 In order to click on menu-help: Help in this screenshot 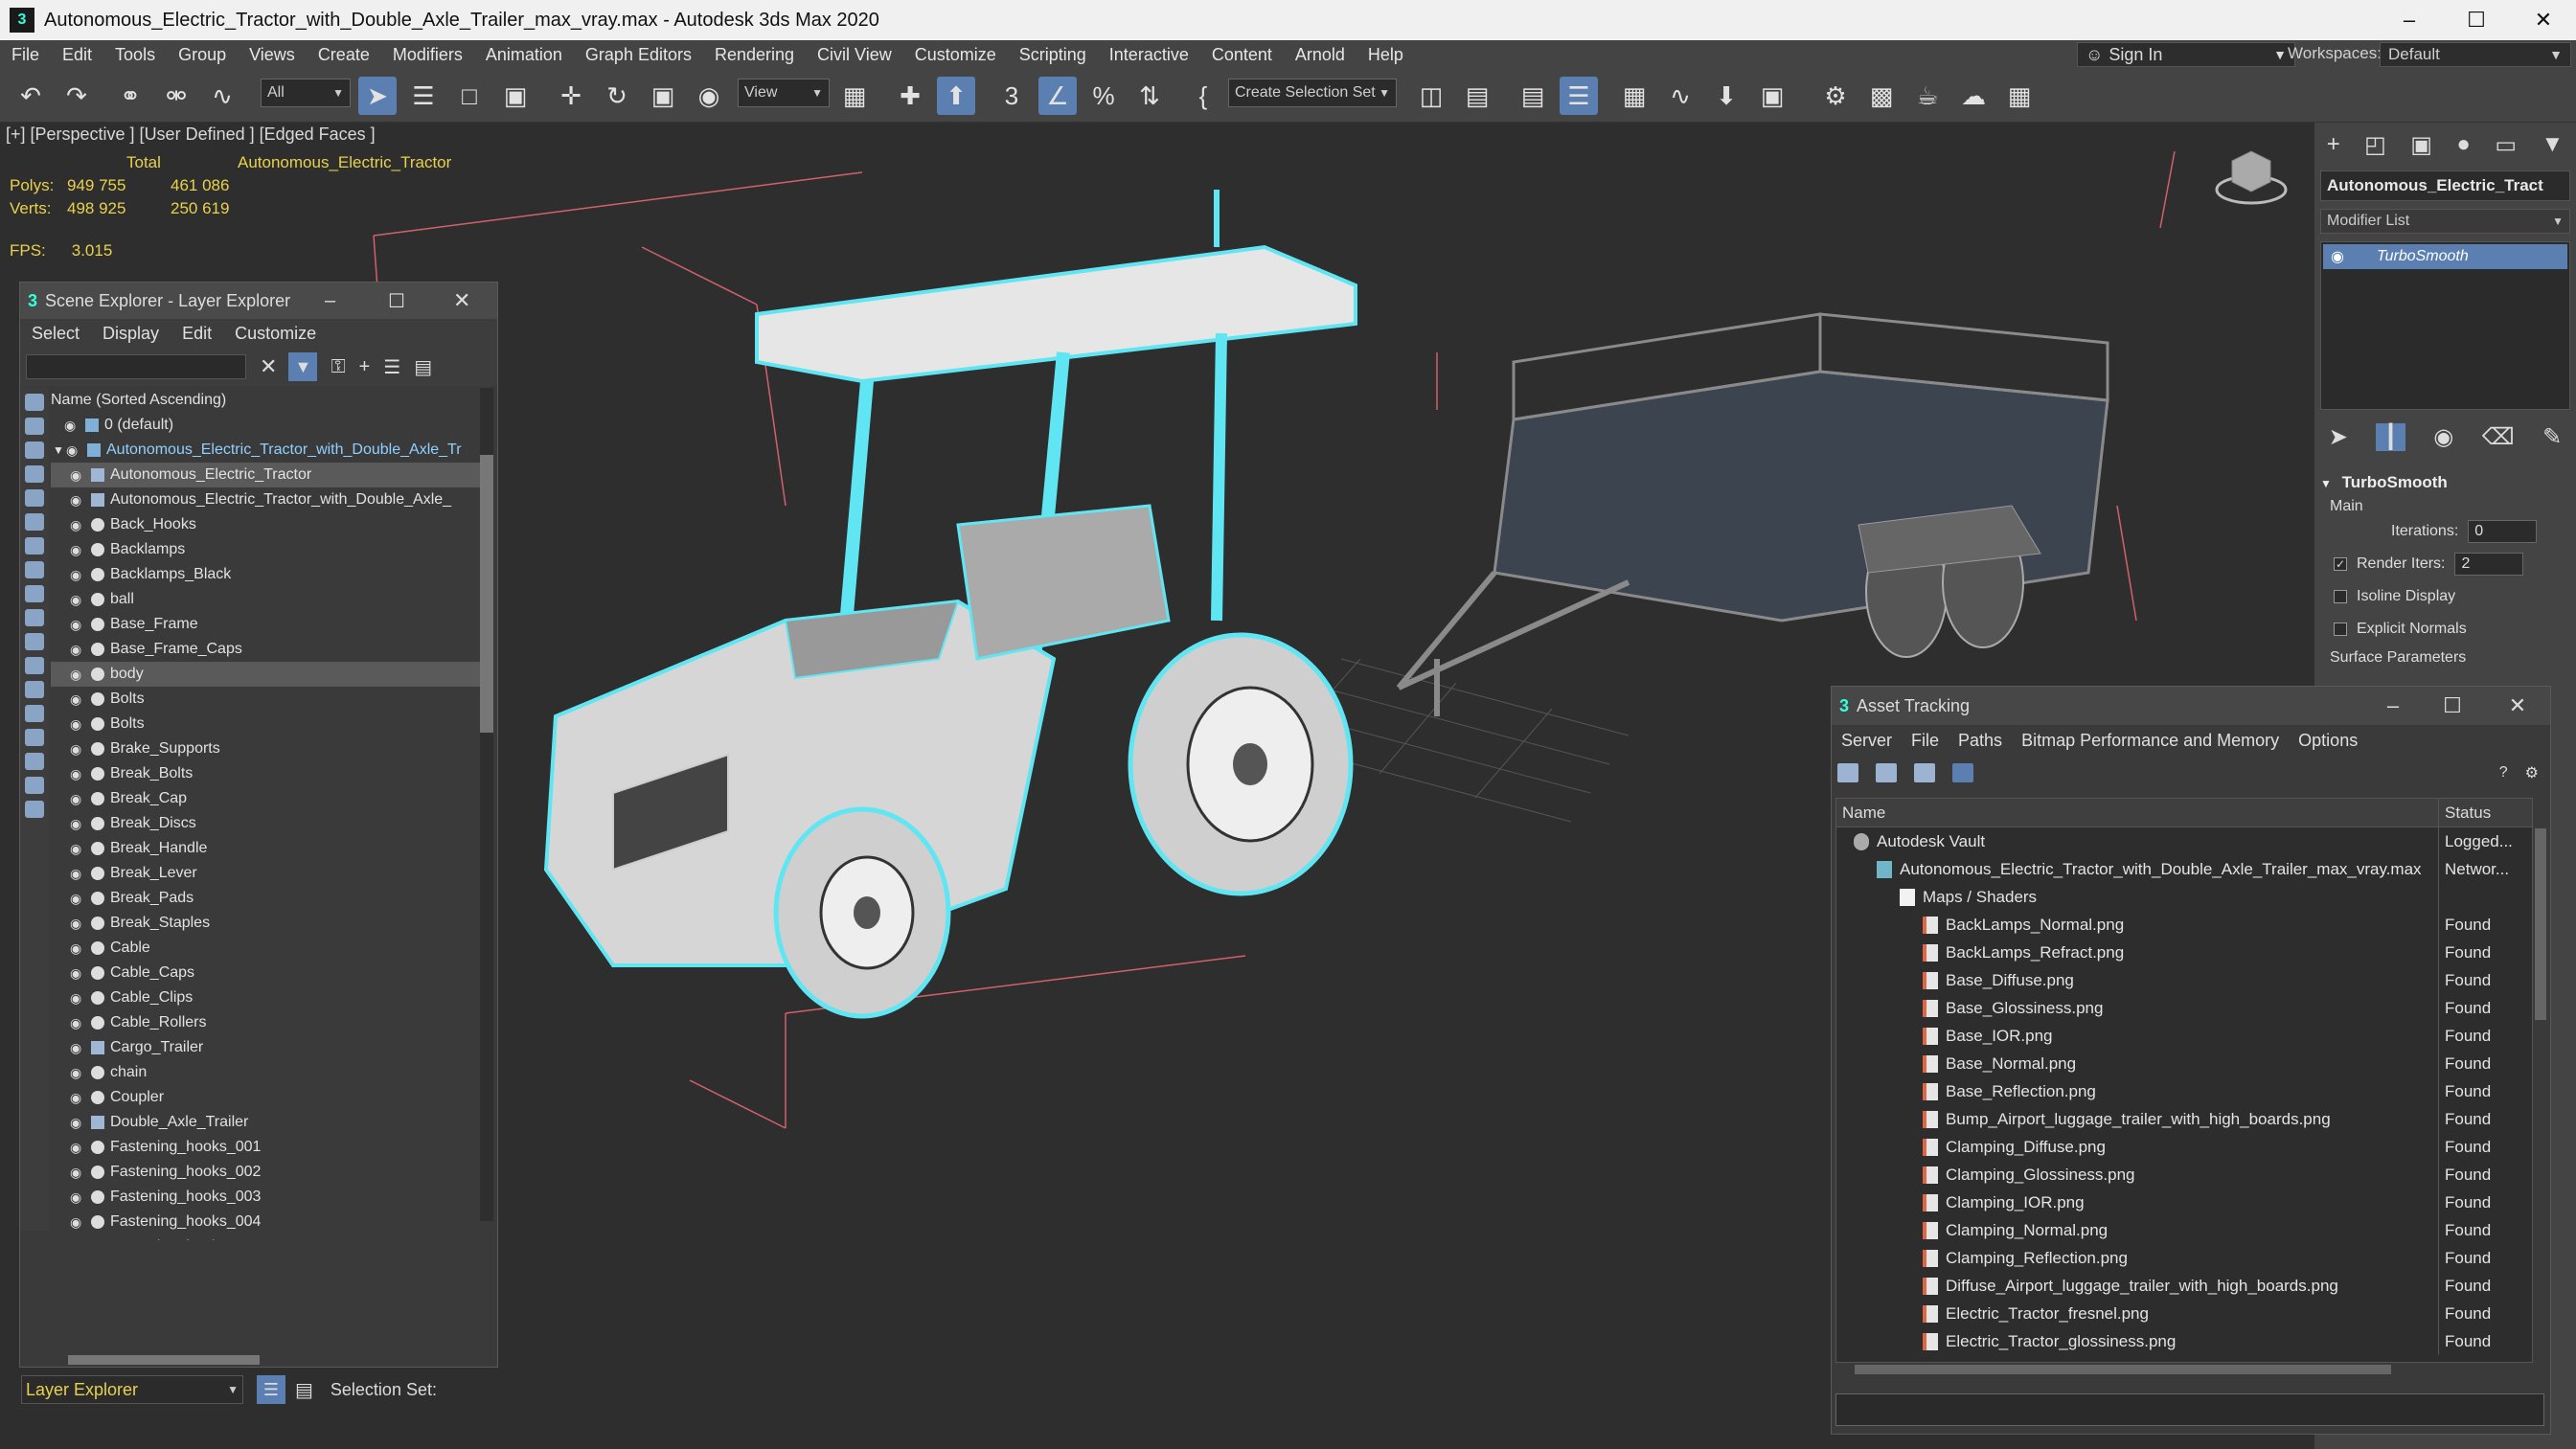, I will do `click(1385, 54)`.